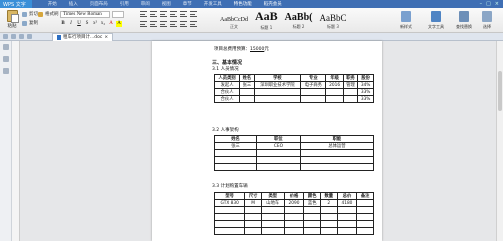 The image size is (503, 241). I want to click on close-tab-icon: ×, so click(106, 37).